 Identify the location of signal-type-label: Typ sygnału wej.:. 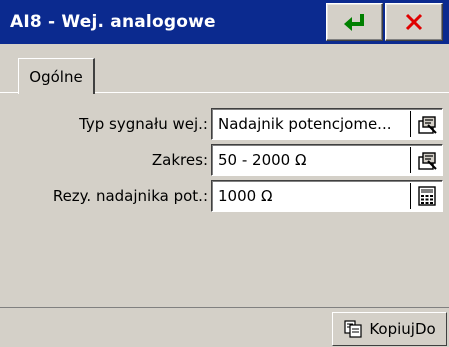
(143, 124).